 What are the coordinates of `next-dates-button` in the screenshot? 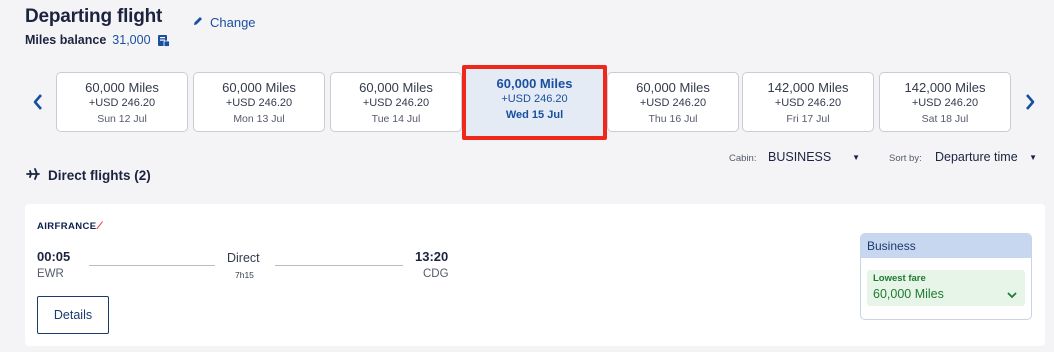 It's located at (1030, 102).